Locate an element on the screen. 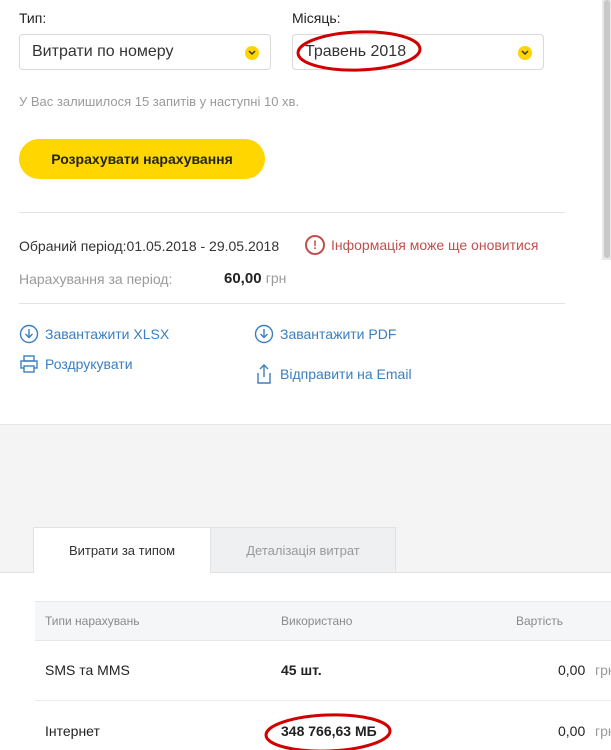  column-header-type: Типи нарахувань is located at coordinates (92, 621).